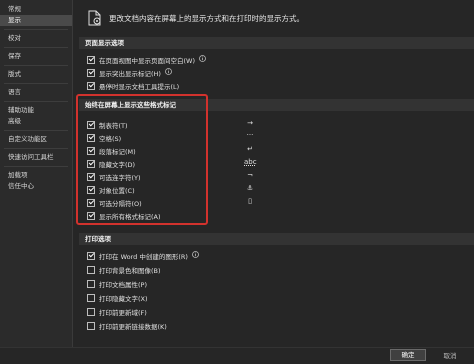 The height and width of the screenshot is (364, 474). Describe the element at coordinates (36, 56) in the screenshot. I see `sidebar-item-save: 保存` at that location.